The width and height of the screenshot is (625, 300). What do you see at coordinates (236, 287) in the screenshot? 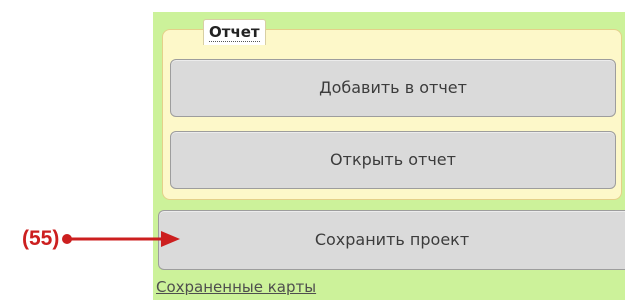
I see `saved-maps-link: Сохраненные карты` at bounding box center [236, 287].